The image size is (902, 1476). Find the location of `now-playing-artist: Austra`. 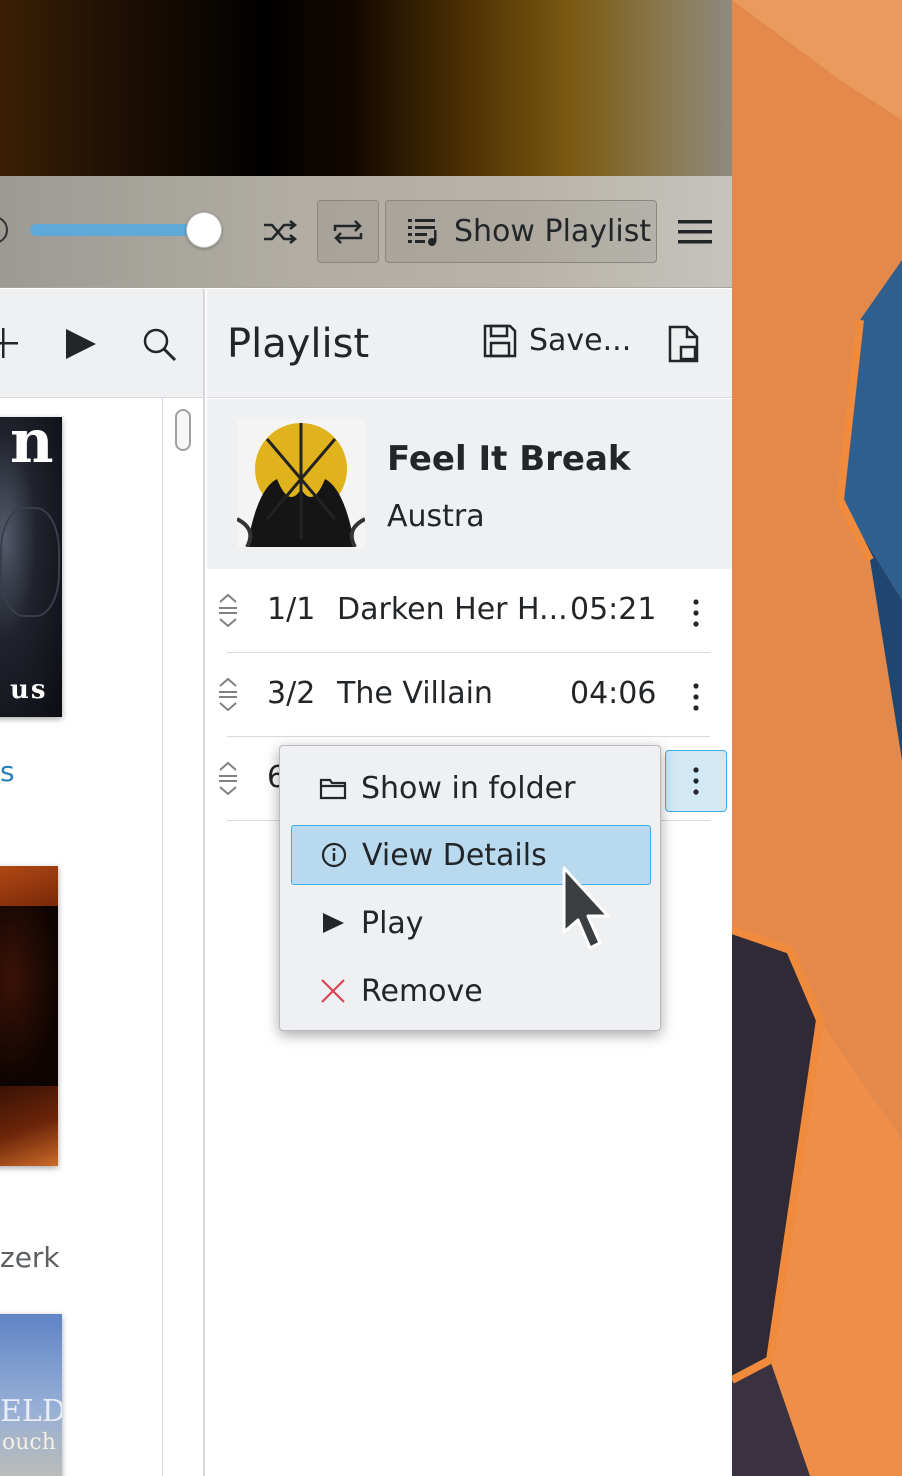

now-playing-artist: Austra is located at coordinates (436, 516).